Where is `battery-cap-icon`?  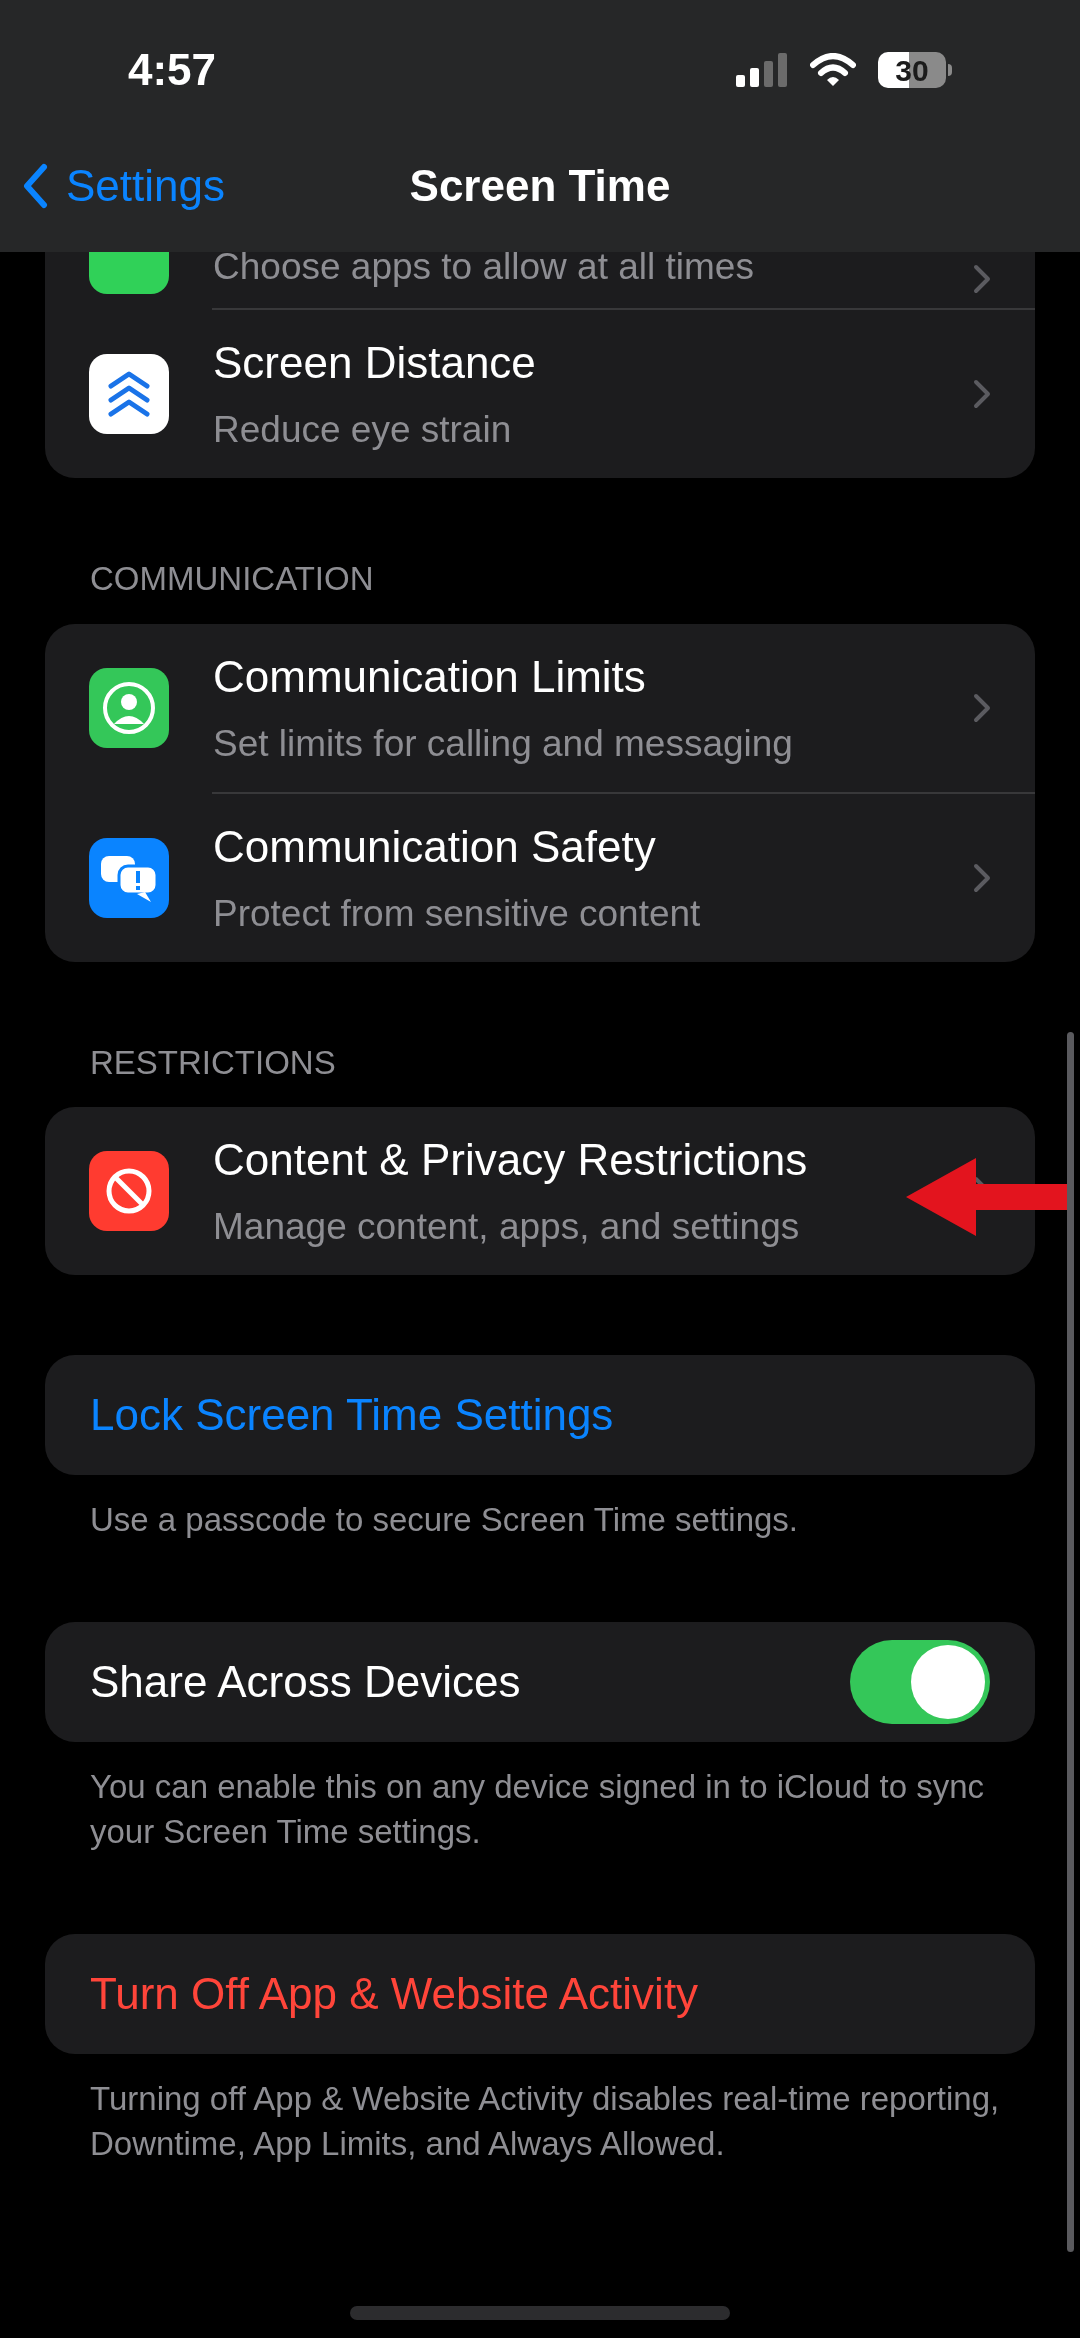 battery-cap-icon is located at coordinates (950, 70).